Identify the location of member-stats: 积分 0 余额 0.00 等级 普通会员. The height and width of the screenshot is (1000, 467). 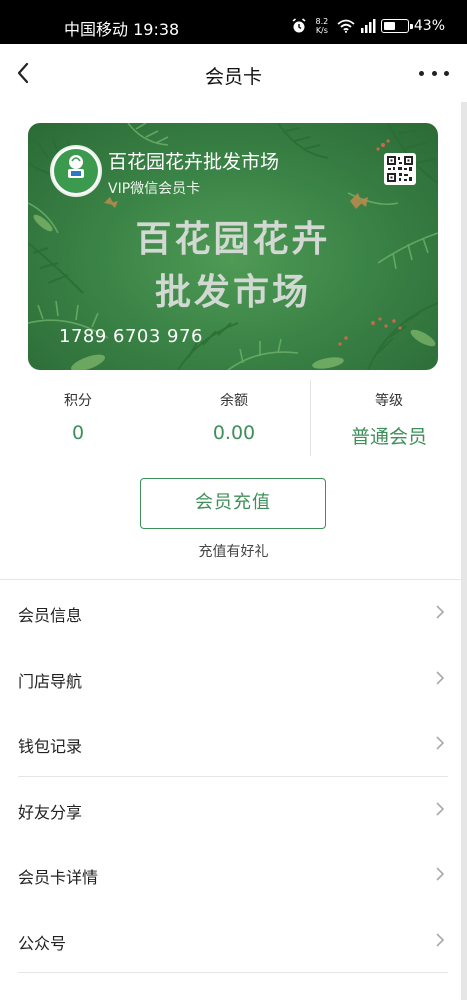
(233, 418).